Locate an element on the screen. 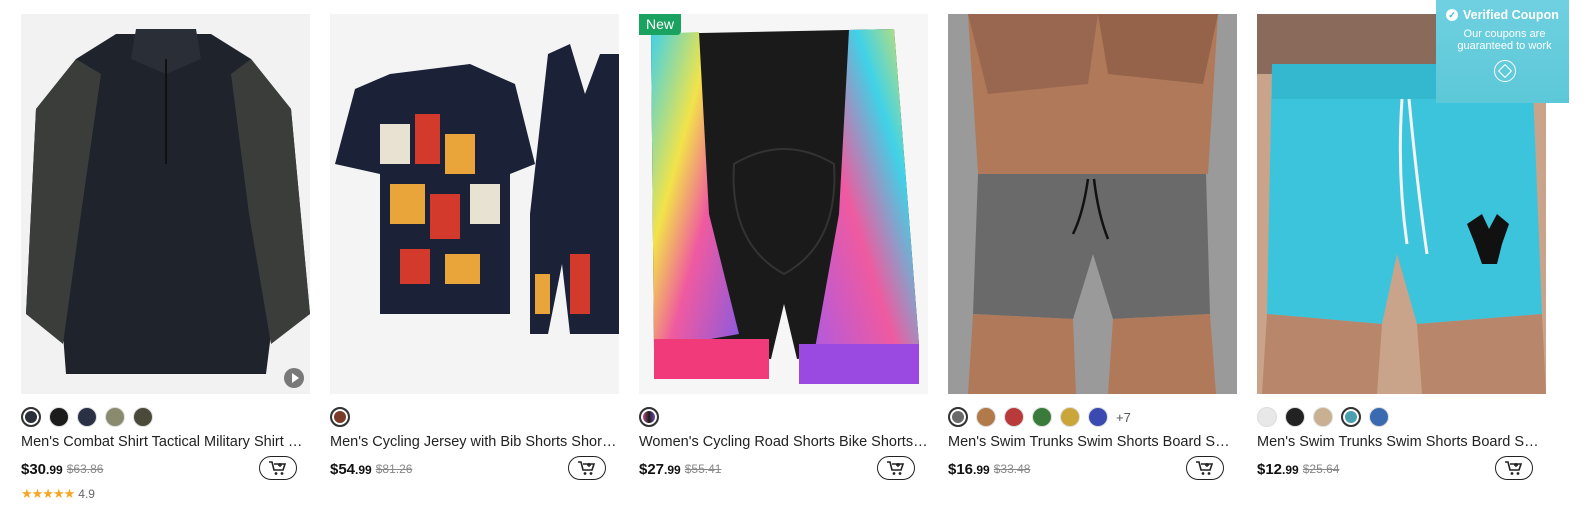 The image size is (1594, 509). cycling-shorts-illustration is located at coordinates (783, 204).